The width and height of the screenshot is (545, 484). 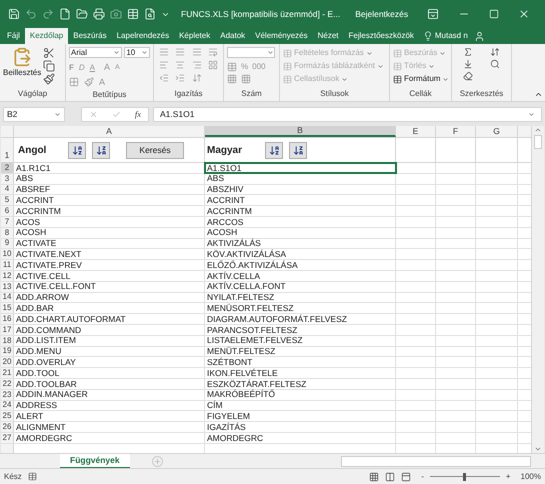 I want to click on sign-in-link: Bejelentkezés, so click(x=381, y=14).